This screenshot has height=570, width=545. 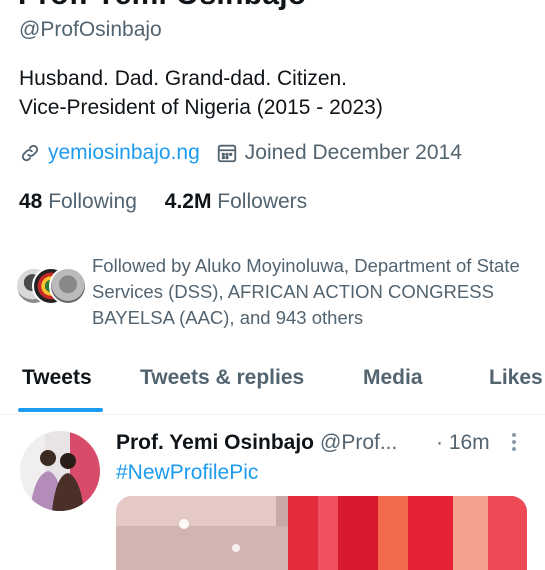 I want to click on tab-tweets: Tweets, so click(x=57, y=378).